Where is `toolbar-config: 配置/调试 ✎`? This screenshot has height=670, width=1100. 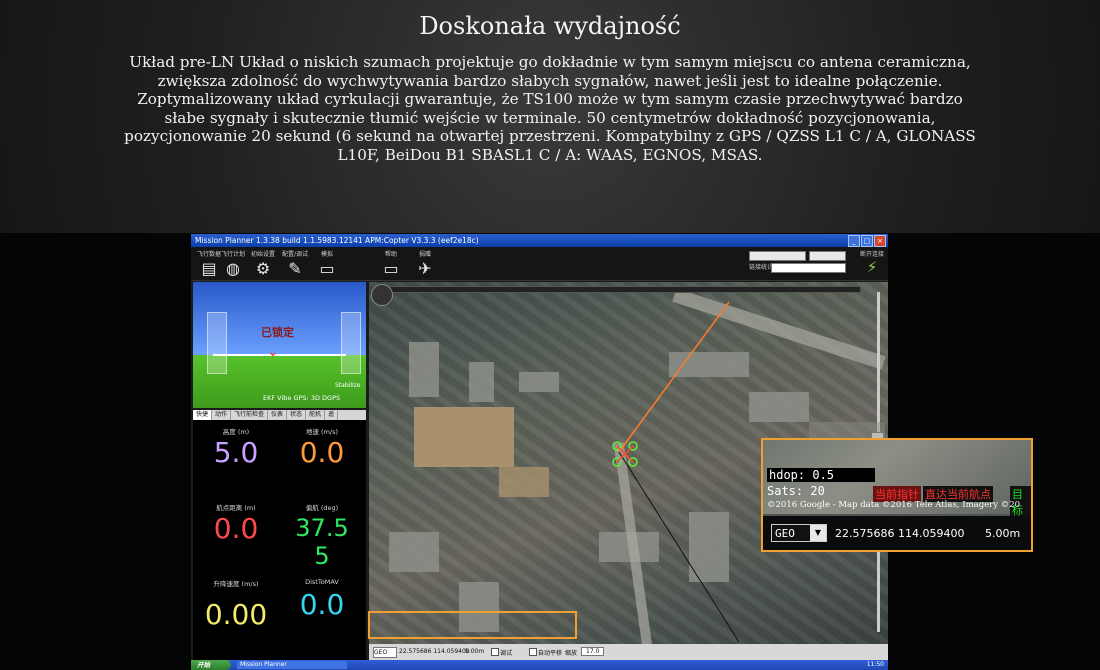 toolbar-config: 配置/调试 ✎ is located at coordinates (295, 263).